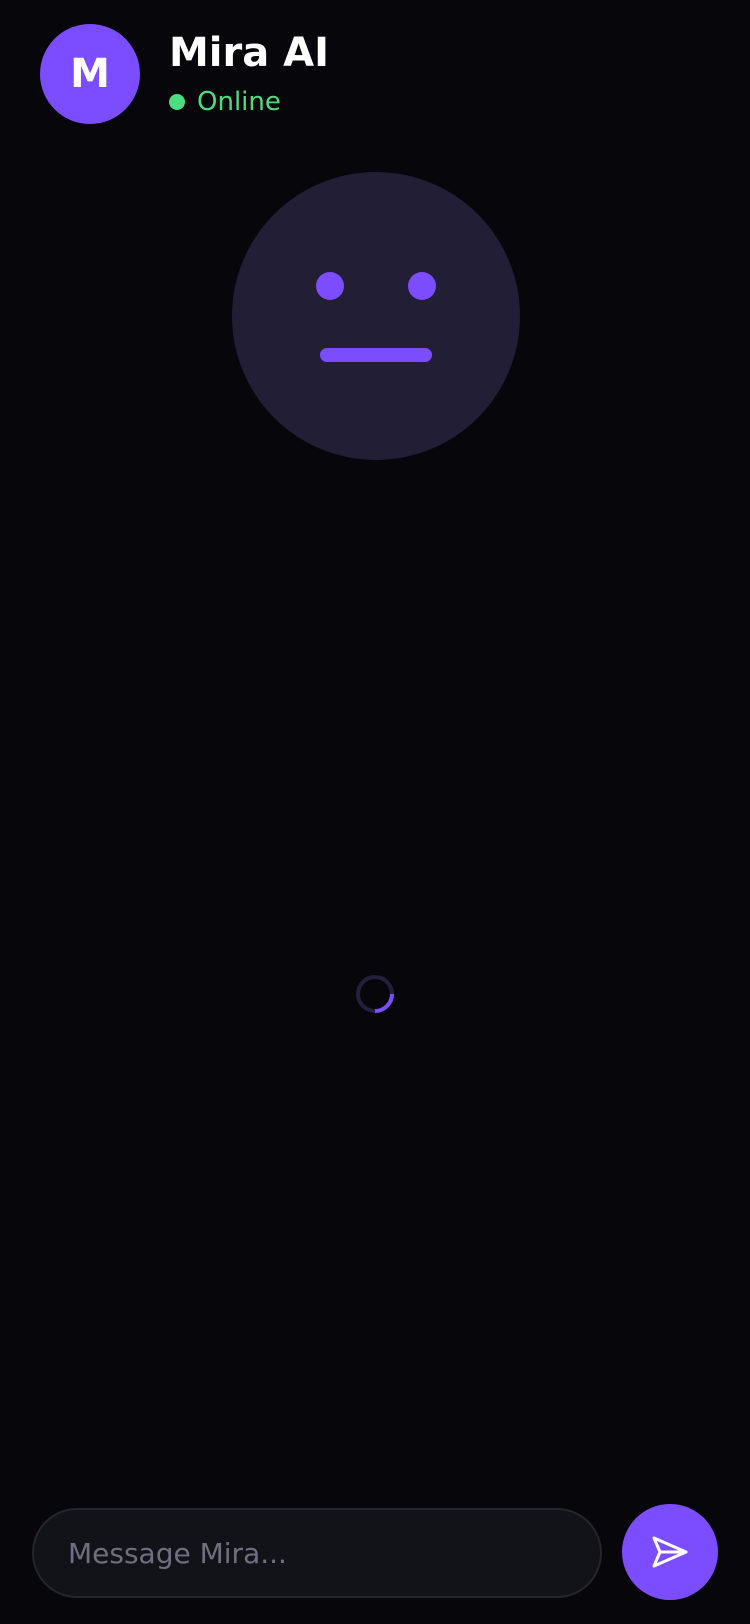 The height and width of the screenshot is (1624, 750). What do you see at coordinates (90, 74) in the screenshot?
I see `avatar: M` at bounding box center [90, 74].